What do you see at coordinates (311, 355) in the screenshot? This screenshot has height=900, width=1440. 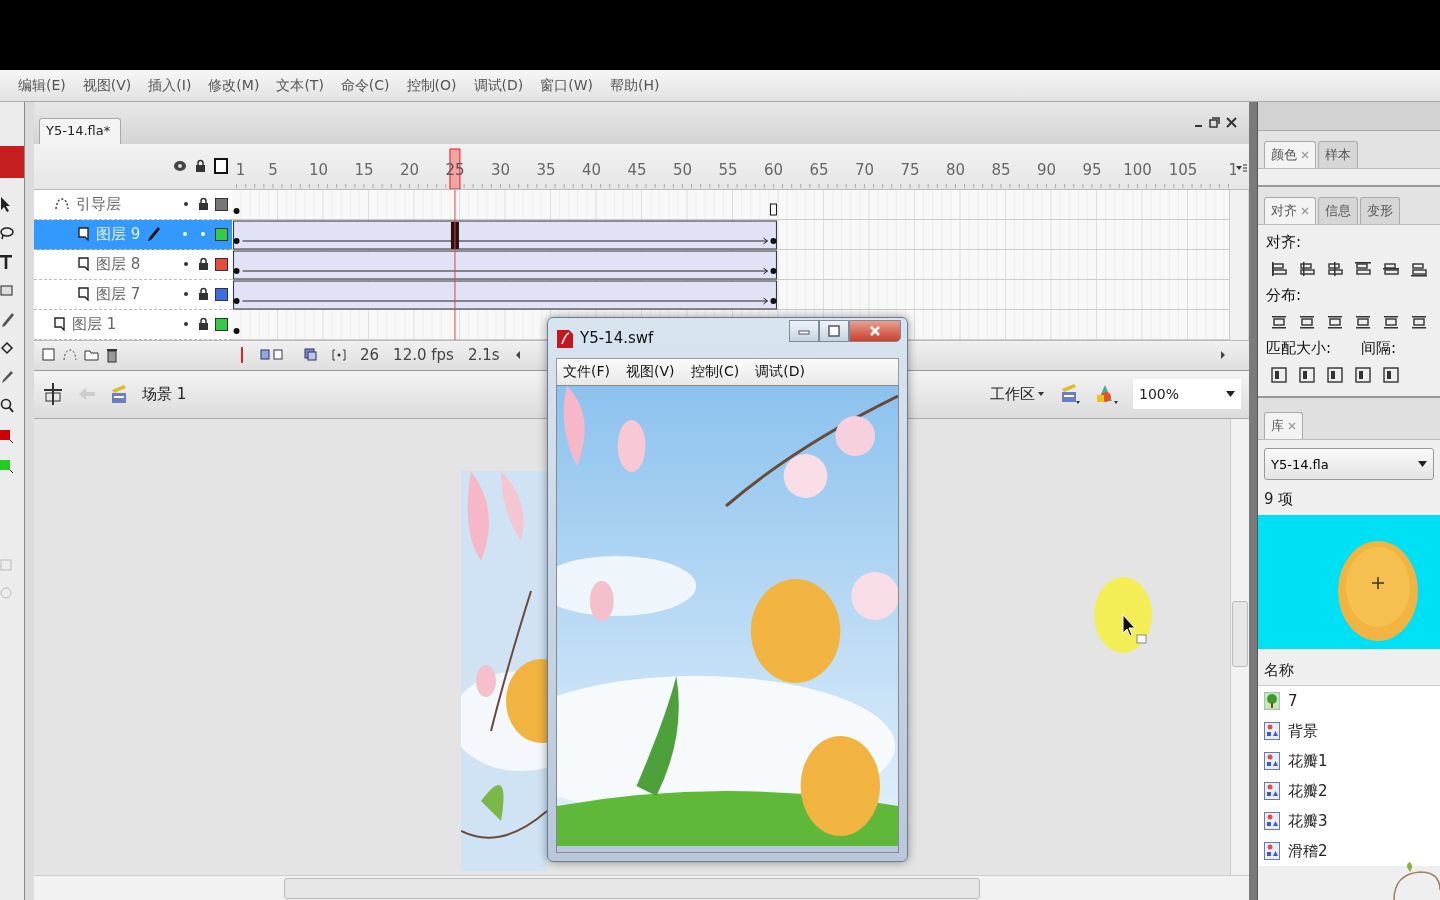 I see `edit-multiple-frames-icon` at bounding box center [311, 355].